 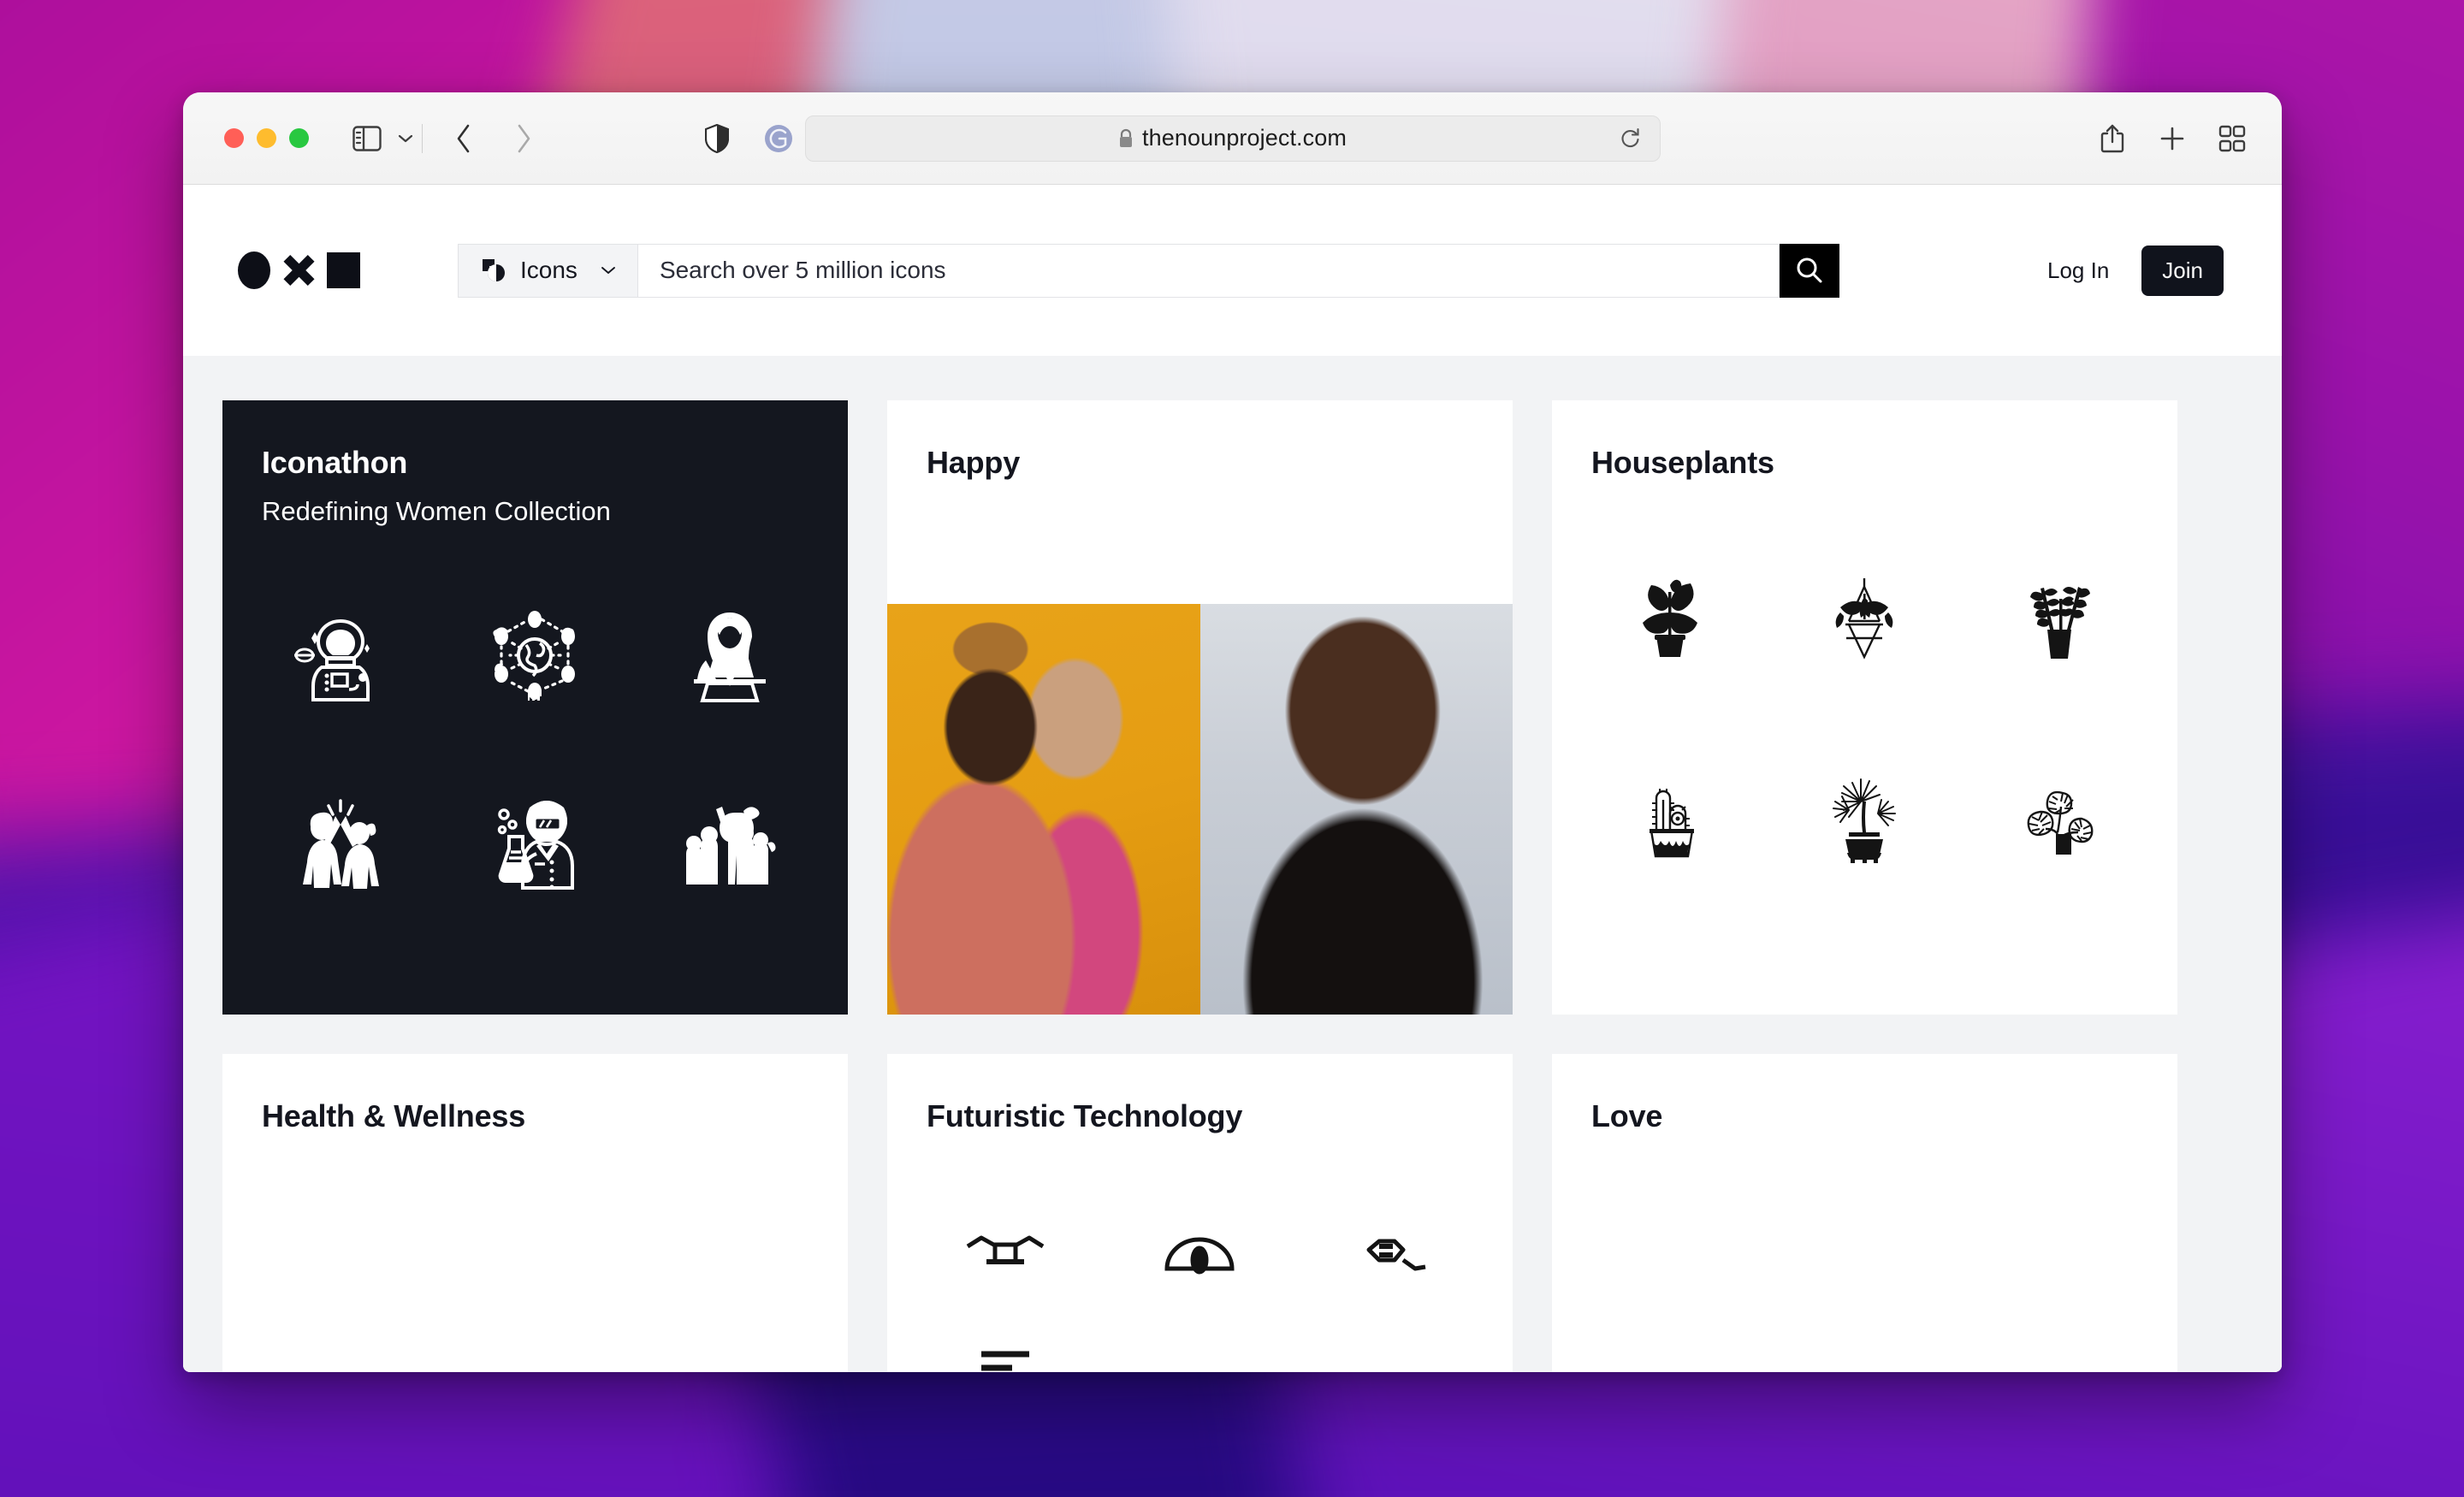 I want to click on window-controls, so click(x=266, y=138).